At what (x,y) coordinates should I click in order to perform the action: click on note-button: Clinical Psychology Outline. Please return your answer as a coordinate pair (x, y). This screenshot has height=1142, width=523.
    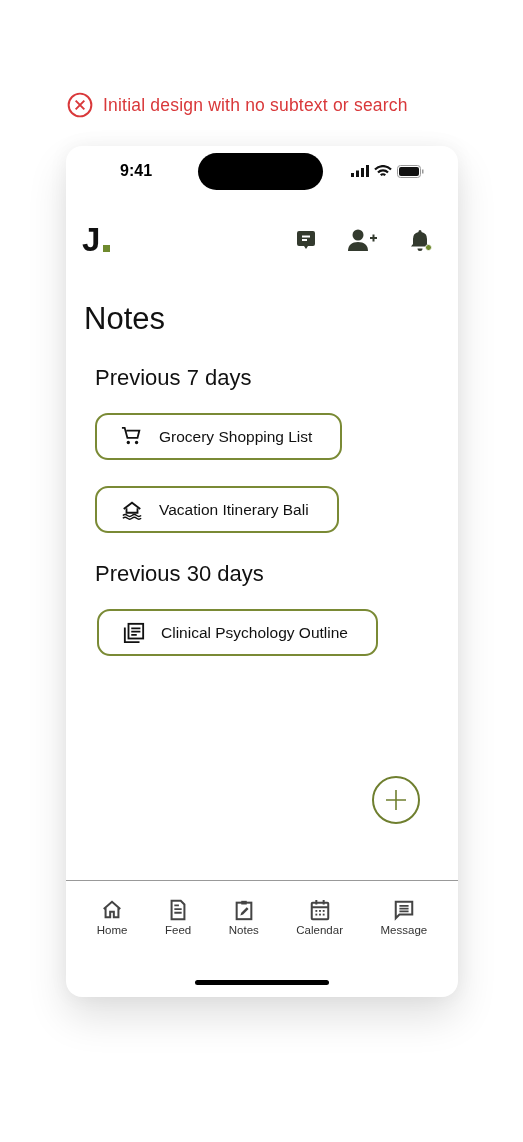
    Looking at the image, I should click on (237, 632).